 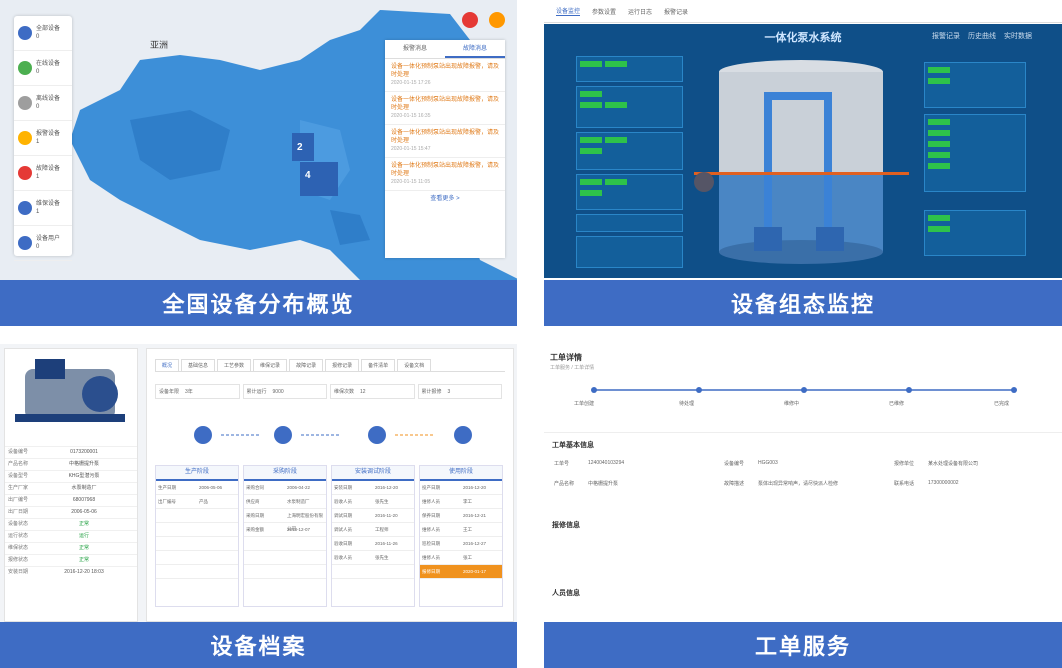 I want to click on field-key: 设备编号, so click(x=734, y=464).